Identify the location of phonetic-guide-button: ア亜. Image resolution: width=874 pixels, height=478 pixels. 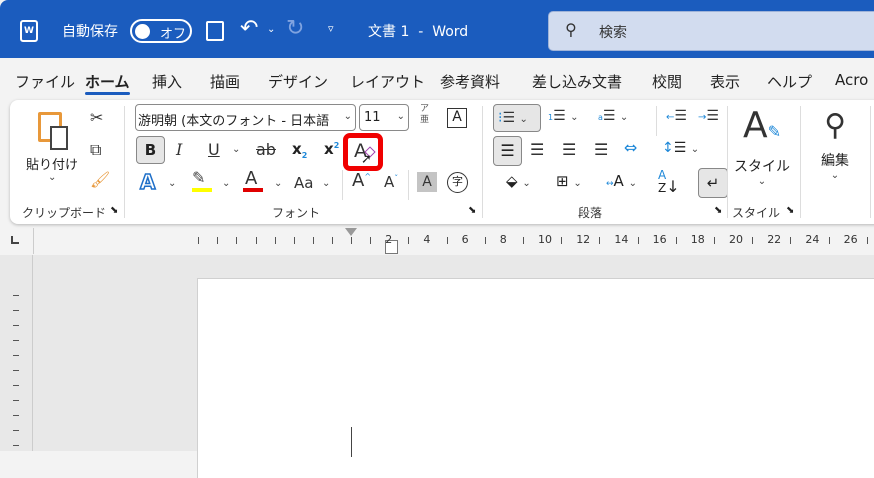
(424, 115).